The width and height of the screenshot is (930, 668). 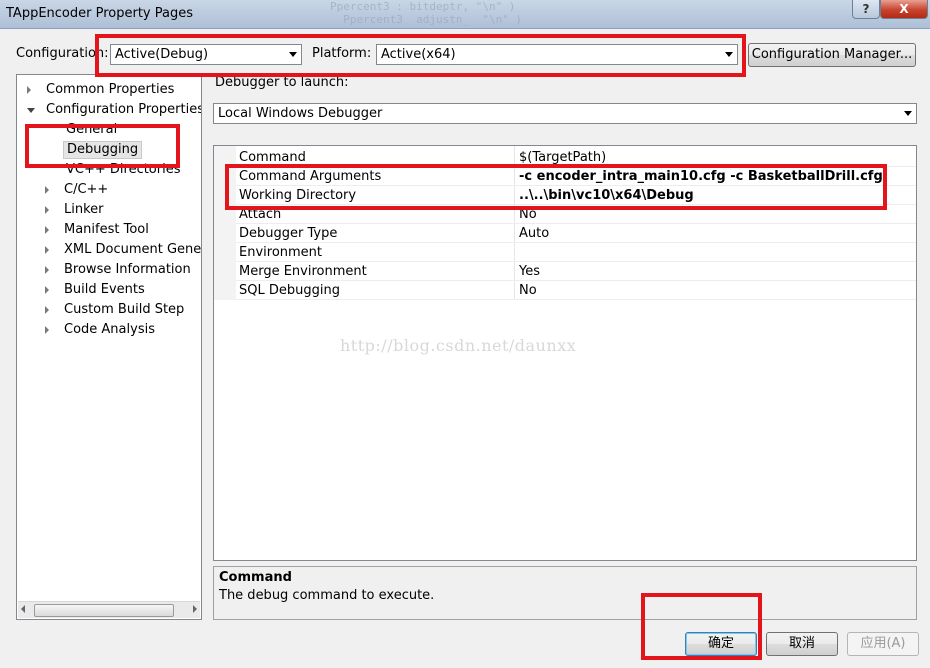 What do you see at coordinates (104, 610) in the screenshot?
I see `scrollbar-thumb` at bounding box center [104, 610].